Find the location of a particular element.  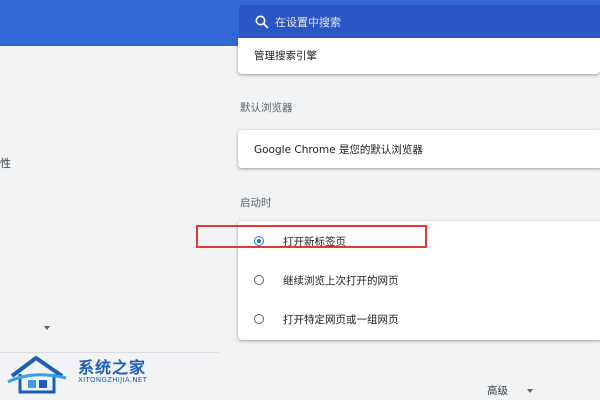

sidebar-item-fragment: 性 is located at coordinates (5, 163).